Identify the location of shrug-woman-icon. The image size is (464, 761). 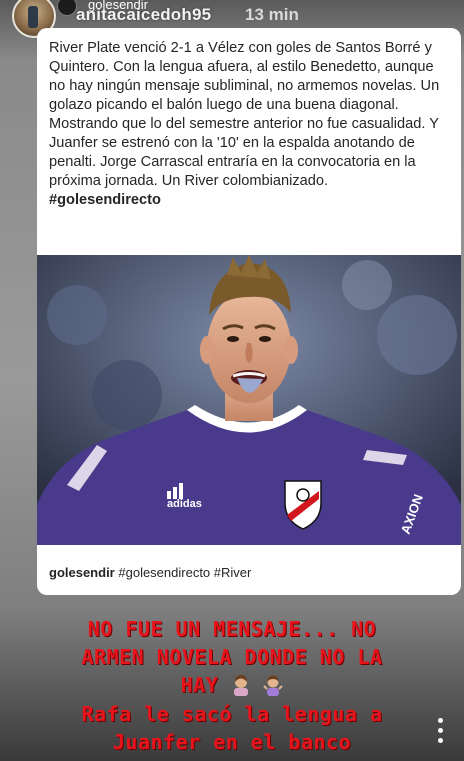
(273, 685).